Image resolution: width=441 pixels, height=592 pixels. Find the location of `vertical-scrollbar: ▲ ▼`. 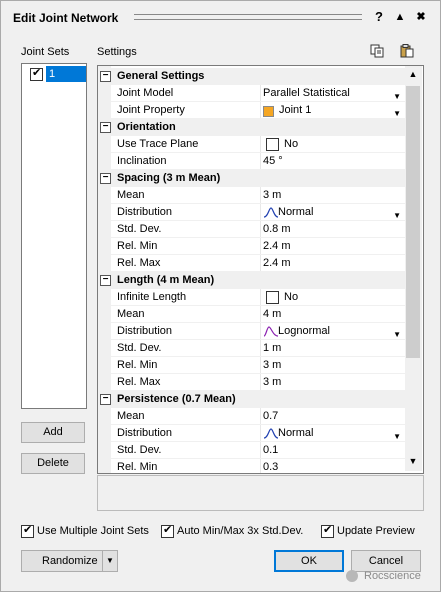

vertical-scrollbar: ▲ ▼ is located at coordinates (413, 268).